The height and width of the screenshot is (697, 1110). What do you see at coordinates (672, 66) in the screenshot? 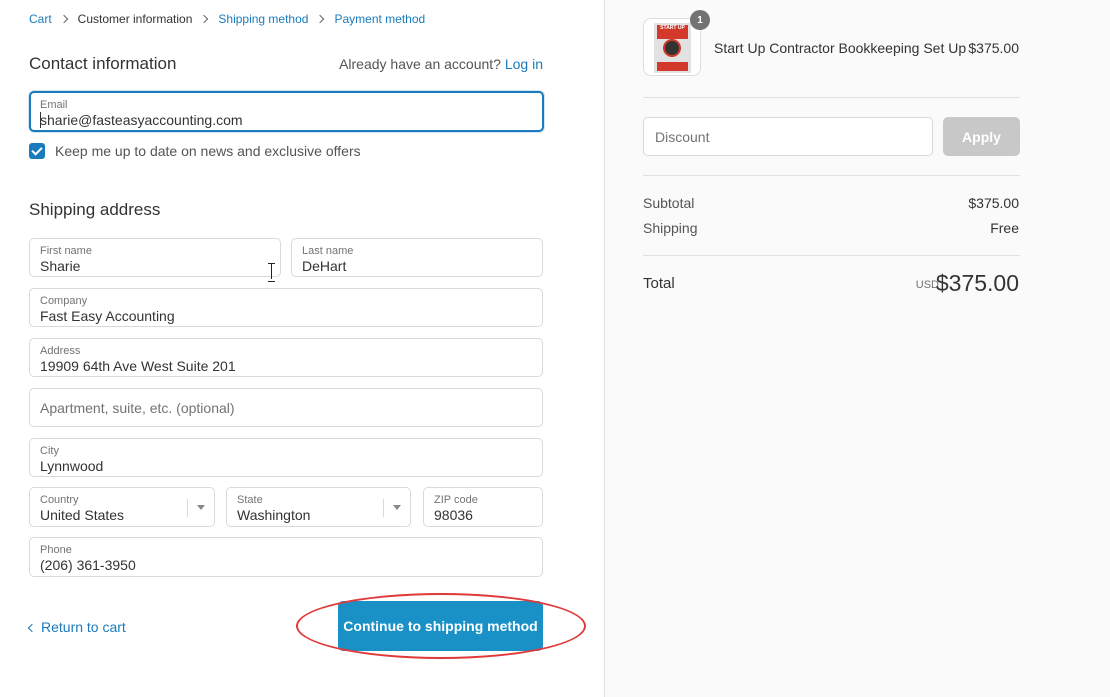
I see `product-image-footer` at bounding box center [672, 66].